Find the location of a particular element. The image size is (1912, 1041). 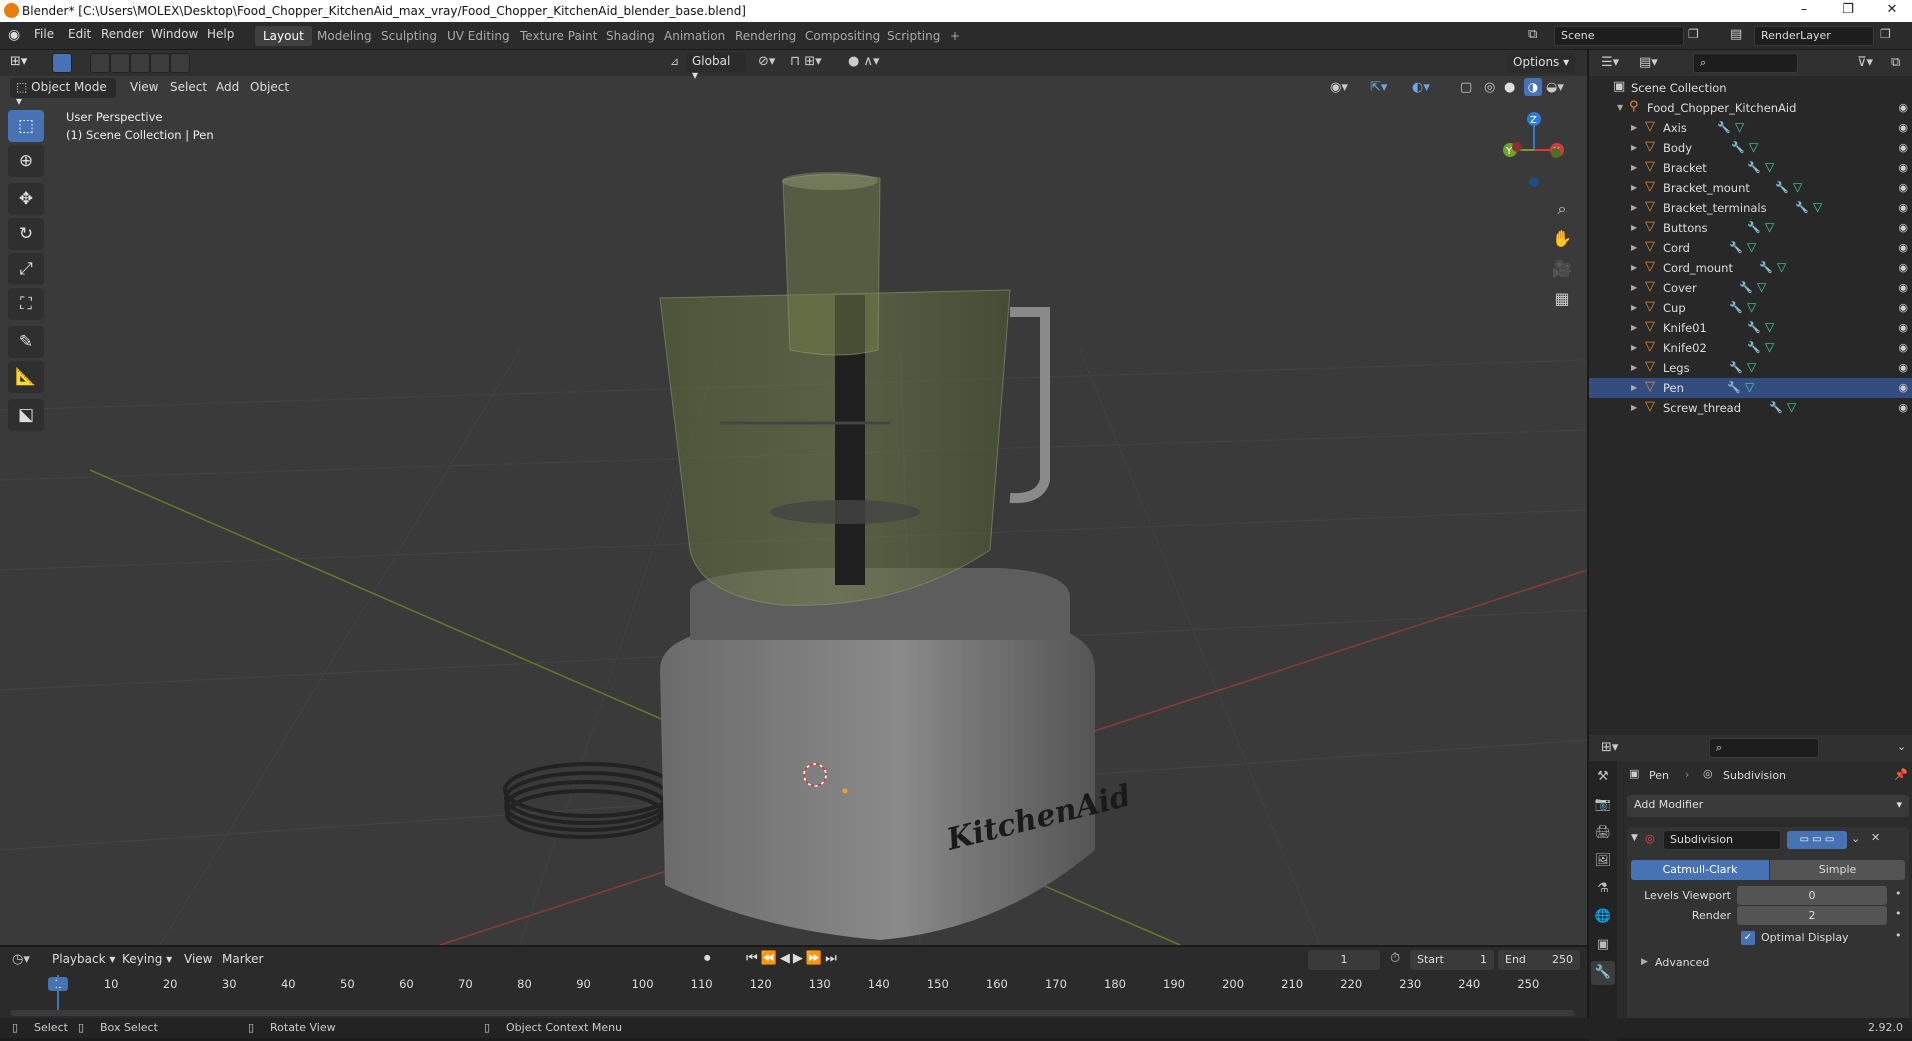

menu-window: Window is located at coordinates (174, 34).